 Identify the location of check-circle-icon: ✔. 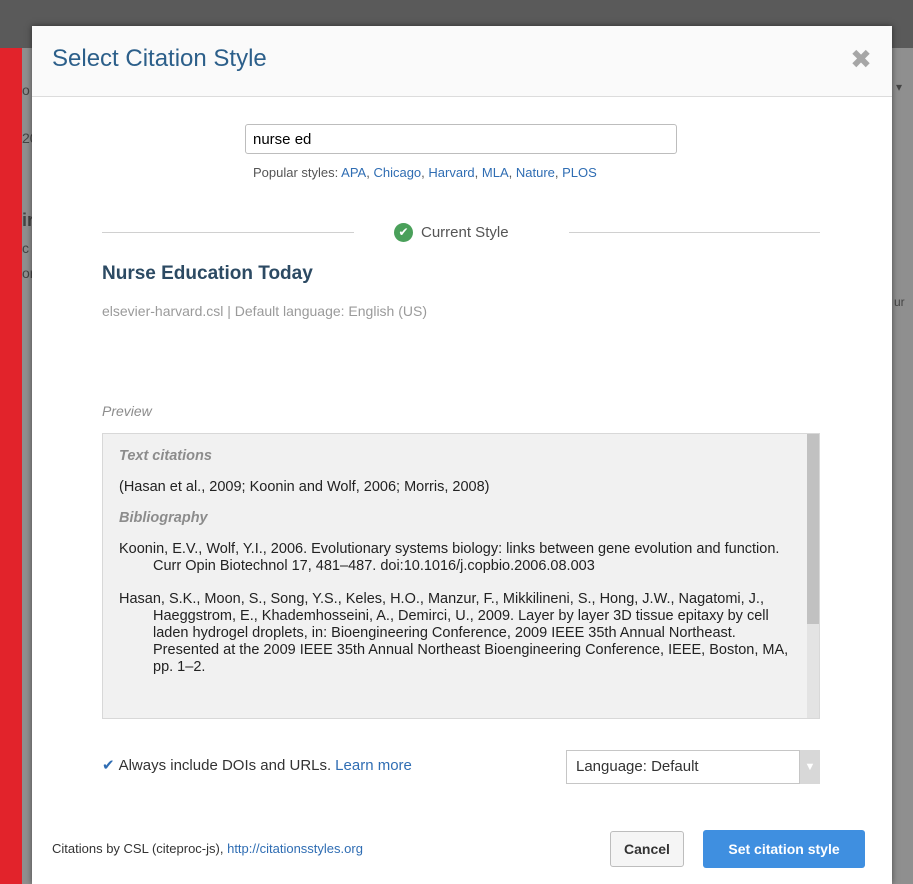
(403, 232).